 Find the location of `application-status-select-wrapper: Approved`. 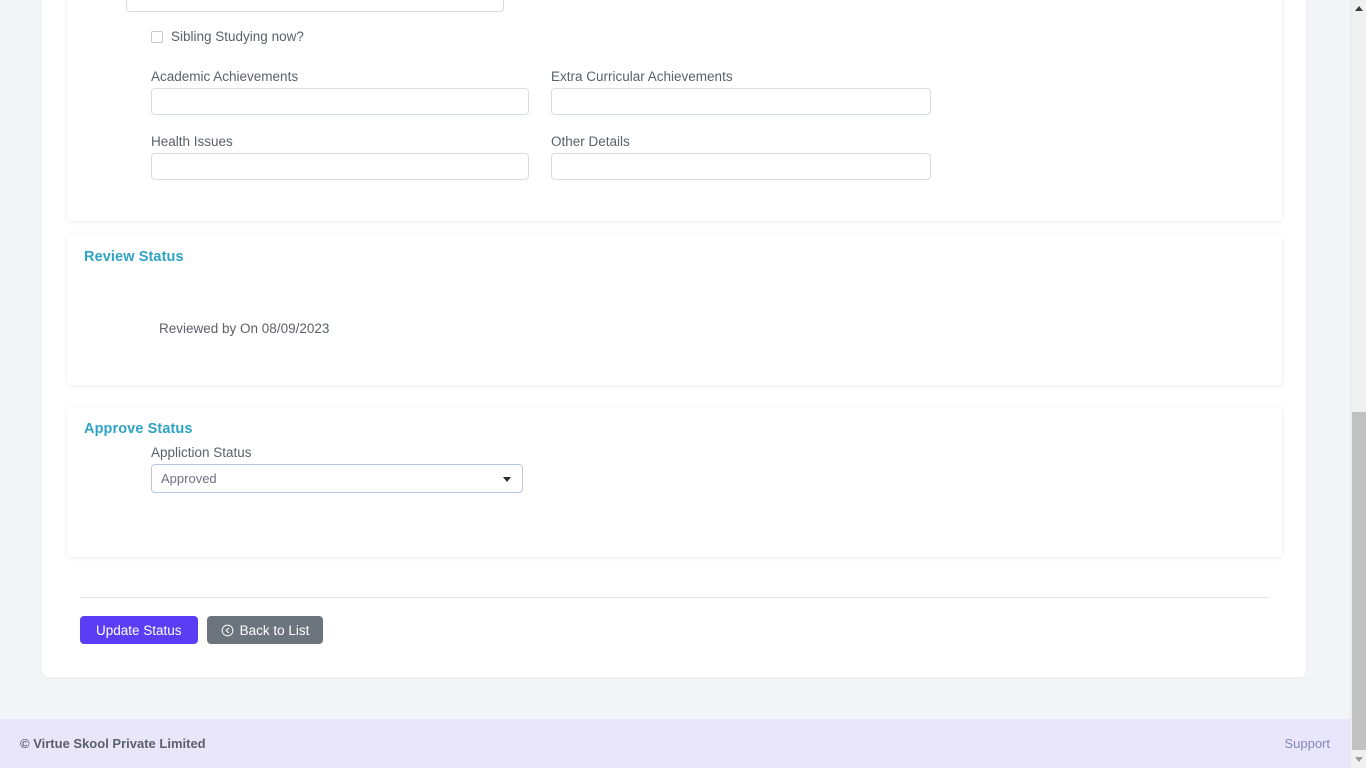

application-status-select-wrapper: Approved is located at coordinates (337, 478).